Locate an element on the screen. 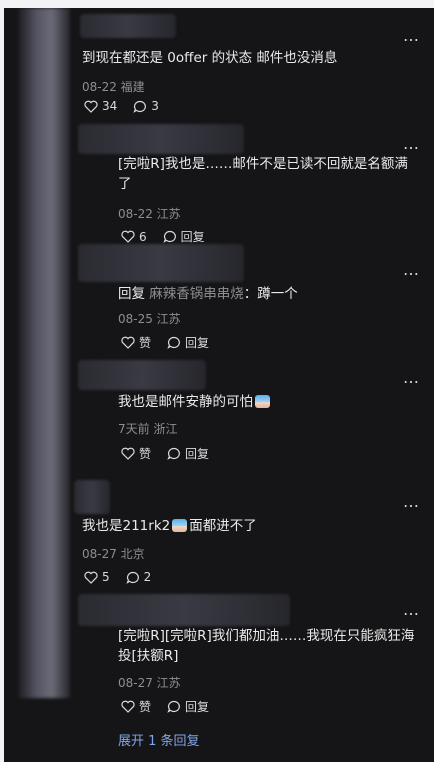  reply-button-1: 3 is located at coordinates (146, 106).